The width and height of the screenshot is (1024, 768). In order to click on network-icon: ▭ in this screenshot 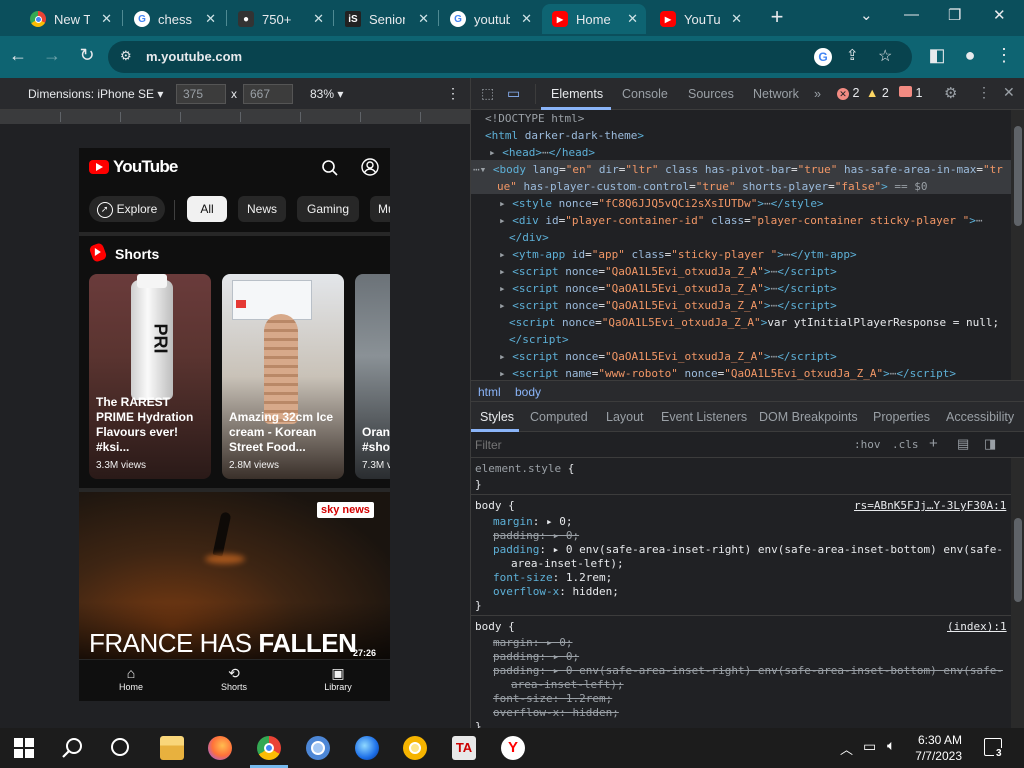, I will do `click(869, 746)`.